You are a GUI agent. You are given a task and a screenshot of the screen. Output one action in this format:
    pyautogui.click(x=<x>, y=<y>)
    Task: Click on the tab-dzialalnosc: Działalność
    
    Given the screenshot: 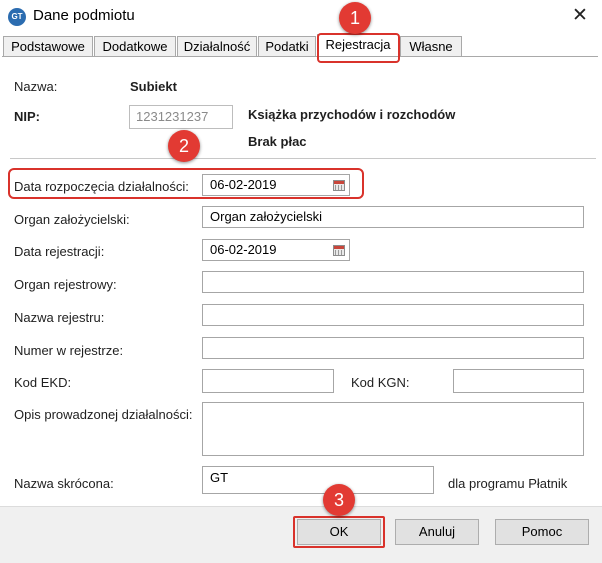 What is the action you would take?
    pyautogui.click(x=217, y=46)
    